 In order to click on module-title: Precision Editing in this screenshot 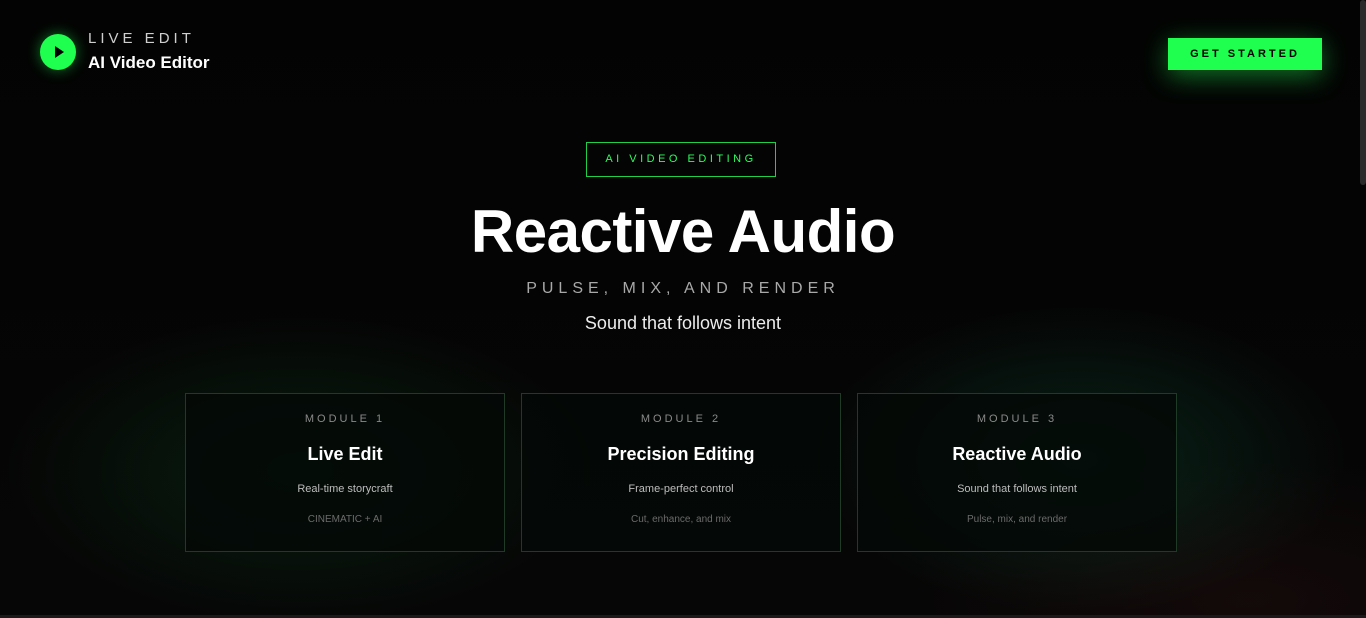, I will do `click(681, 454)`.